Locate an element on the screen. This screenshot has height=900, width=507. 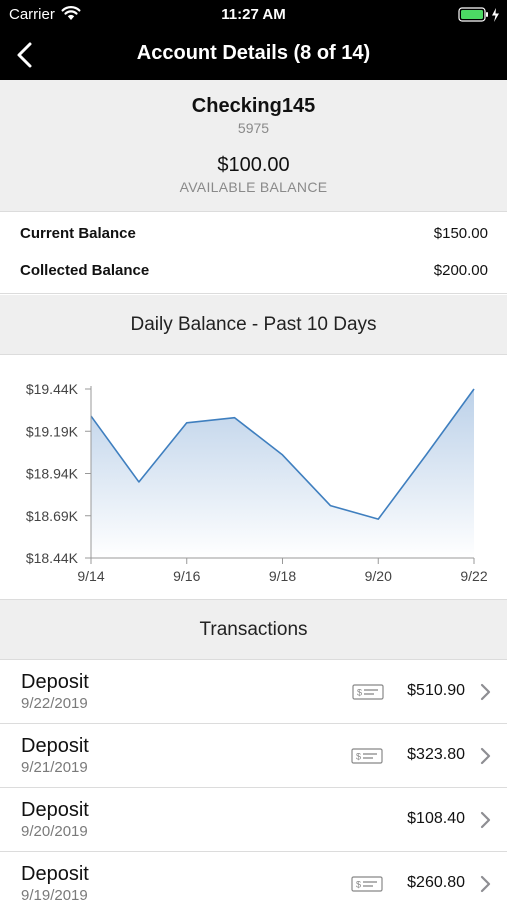
chart-x-tick-label: 9/22 is located at coordinates (473, 576).